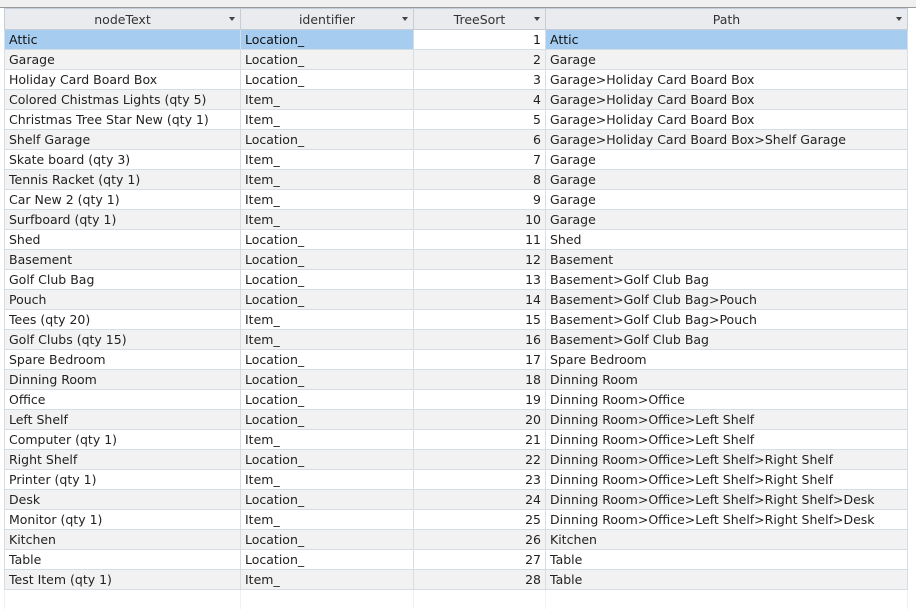 This screenshot has height=609, width=916. What do you see at coordinates (123, 440) in the screenshot?
I see `cell-nodetext: Computer (qty 1)` at bounding box center [123, 440].